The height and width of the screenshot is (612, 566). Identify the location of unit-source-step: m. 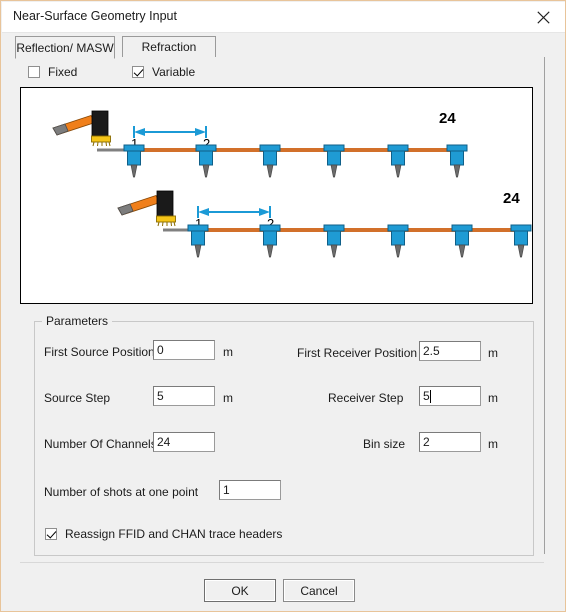
(228, 398).